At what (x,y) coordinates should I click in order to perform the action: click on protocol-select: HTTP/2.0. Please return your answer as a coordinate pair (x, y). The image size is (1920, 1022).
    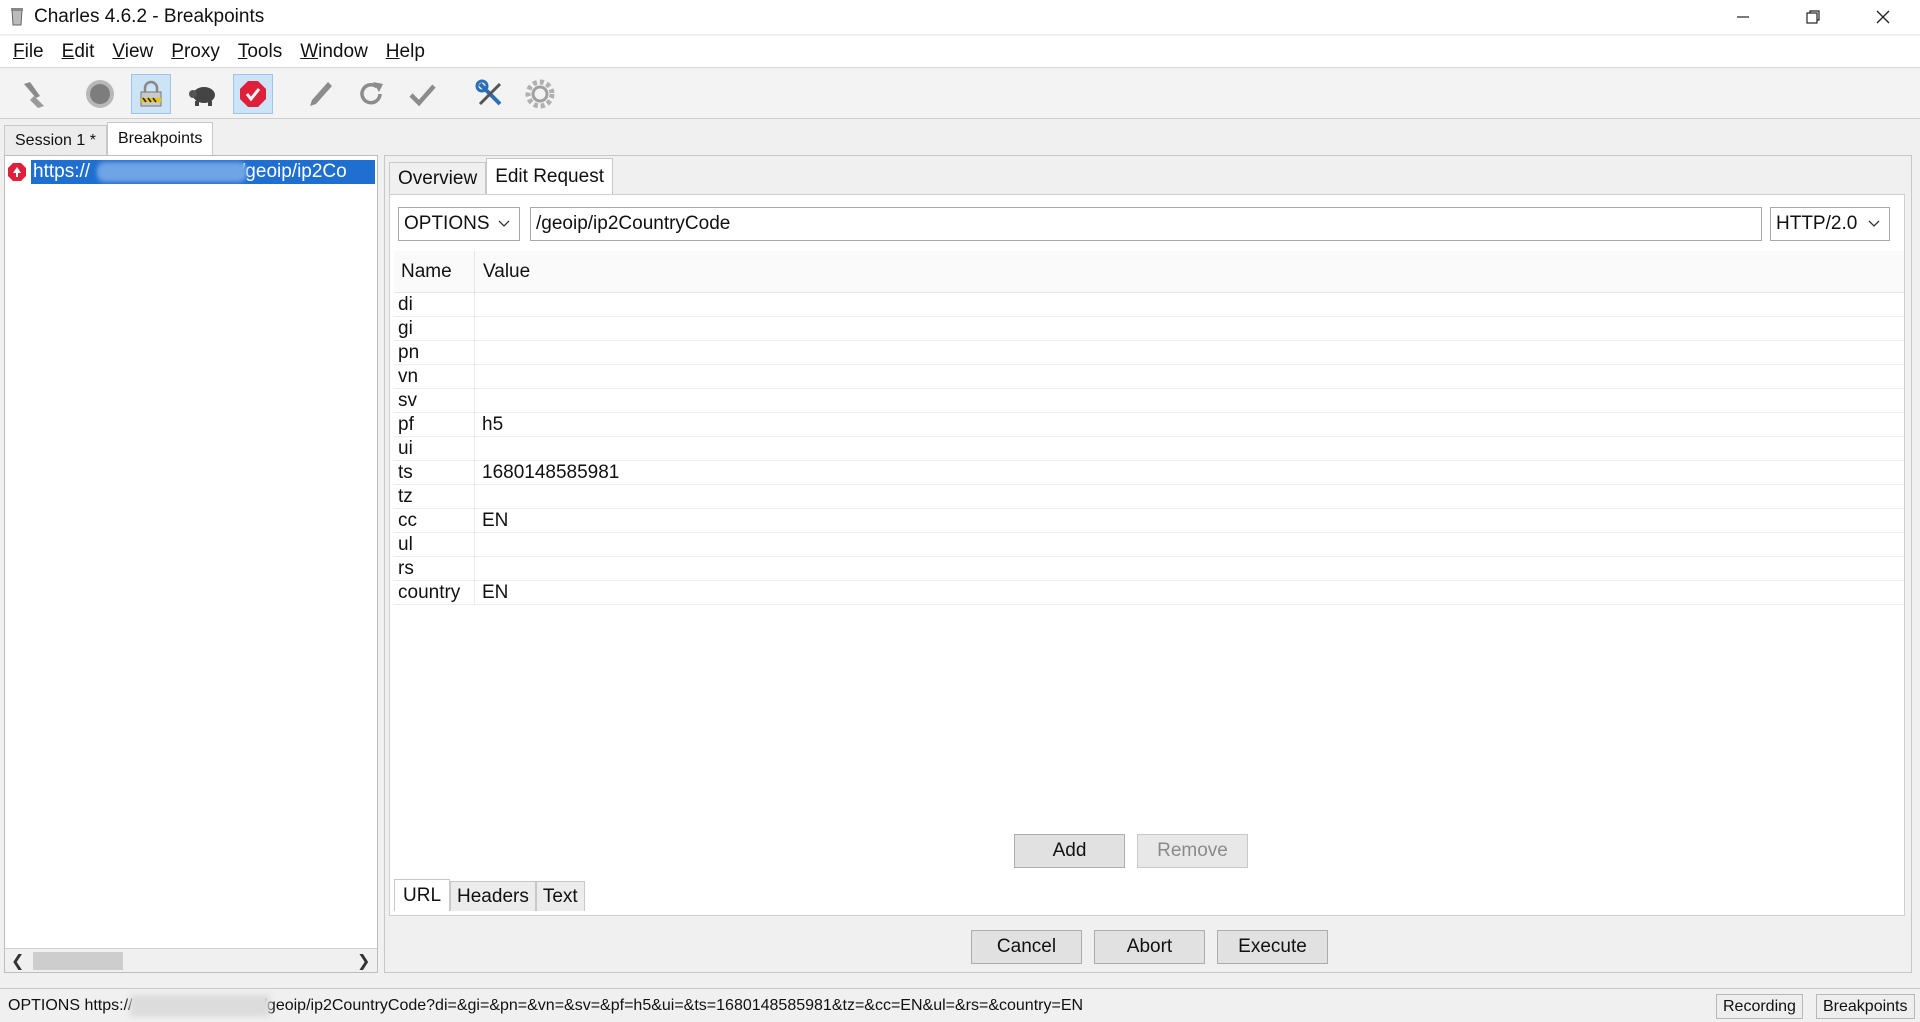
    Looking at the image, I should click on (1830, 224).